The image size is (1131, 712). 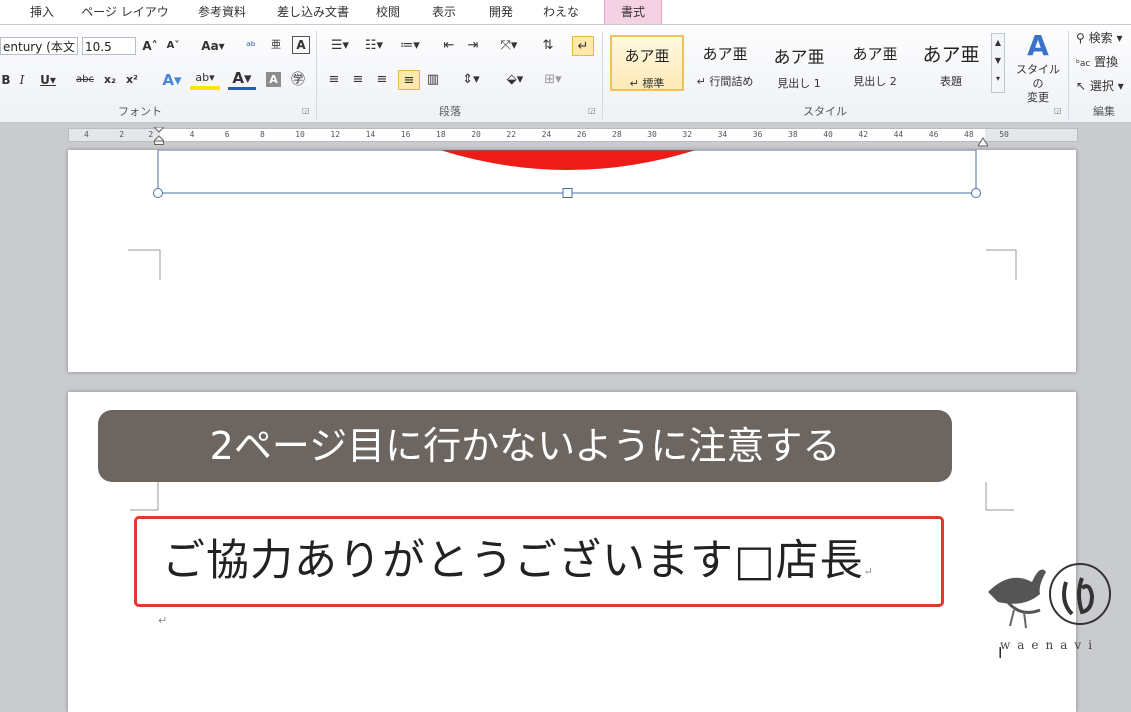 I want to click on ruler-tick-label: 16, so click(x=405, y=134).